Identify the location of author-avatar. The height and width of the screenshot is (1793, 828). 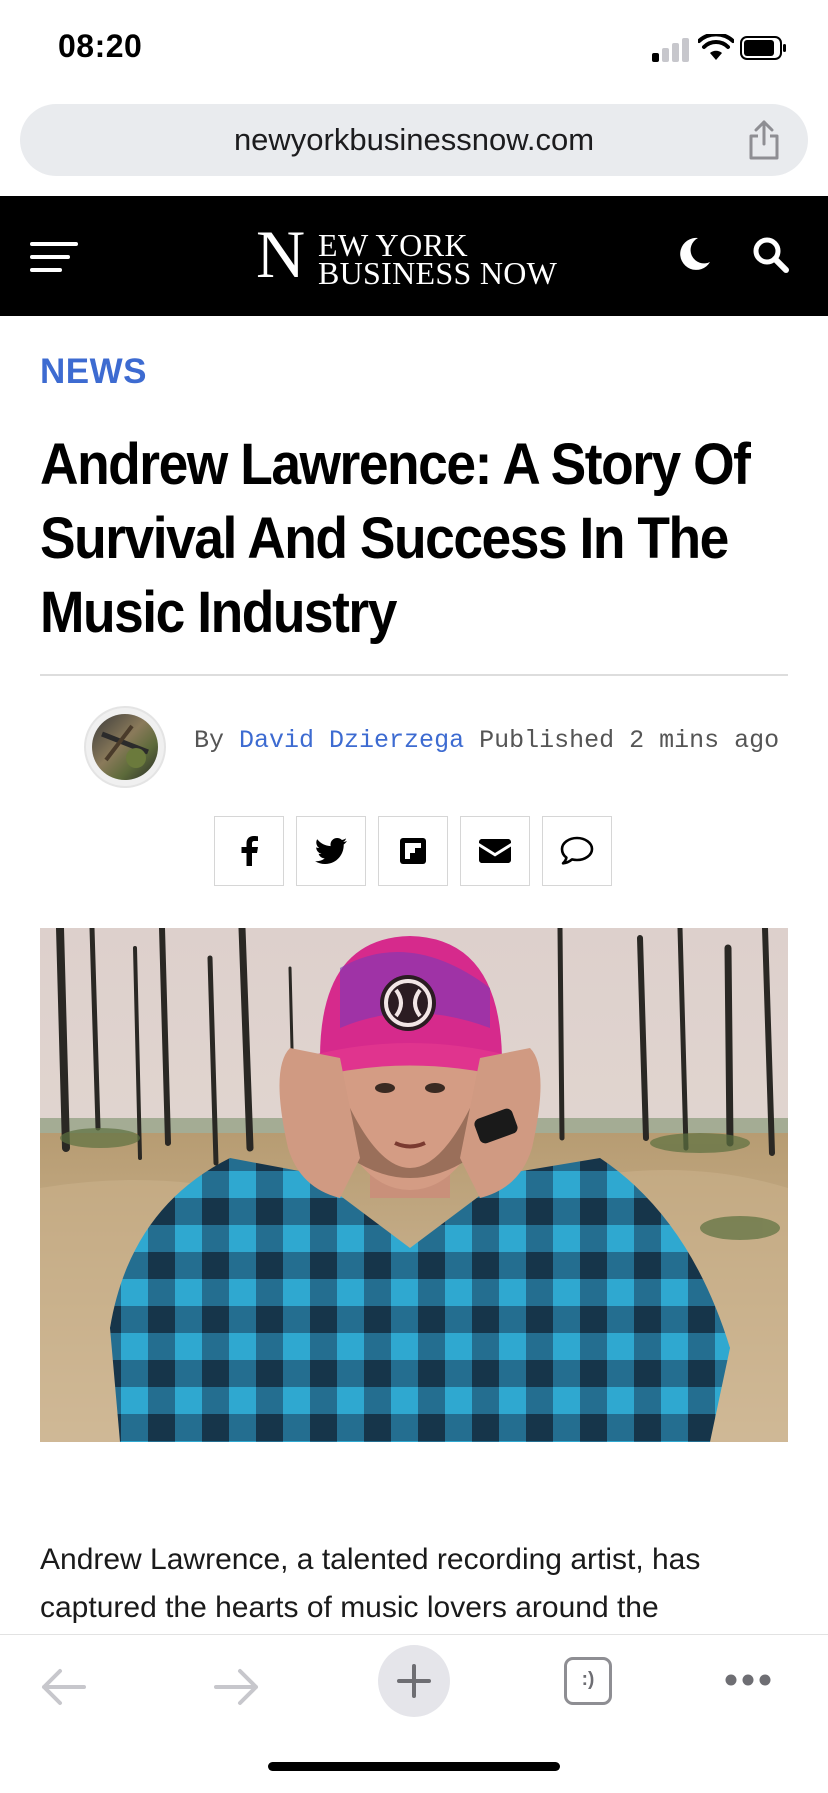
(125, 747).